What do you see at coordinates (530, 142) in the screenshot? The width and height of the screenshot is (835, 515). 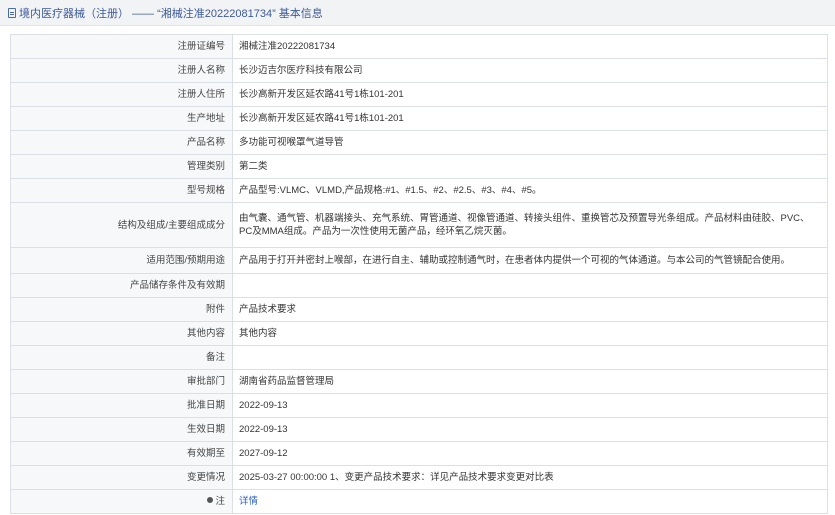 I see `row-value: 多功能可视喉罩气道导管` at bounding box center [530, 142].